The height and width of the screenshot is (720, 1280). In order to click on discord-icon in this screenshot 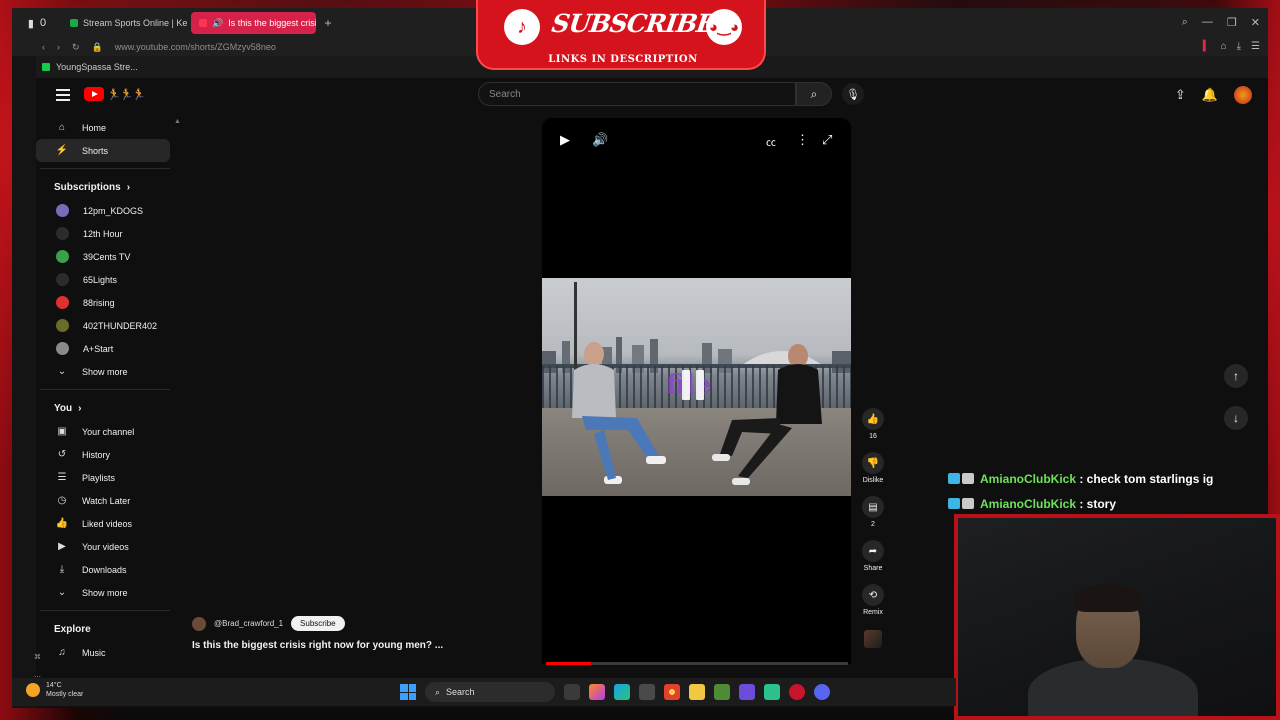, I will do `click(822, 692)`.